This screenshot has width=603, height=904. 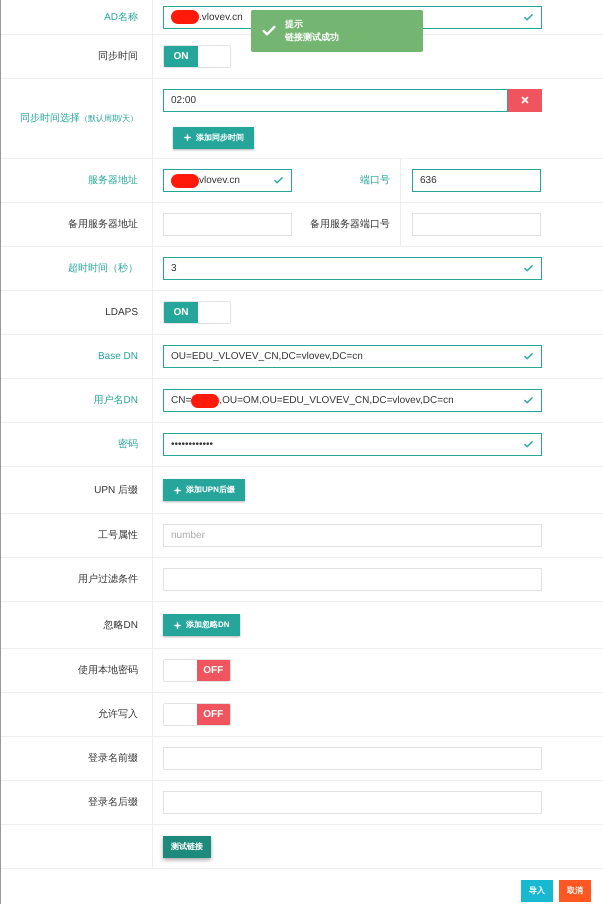 What do you see at coordinates (428, 181) in the screenshot?
I see `field-value: 636` at bounding box center [428, 181].